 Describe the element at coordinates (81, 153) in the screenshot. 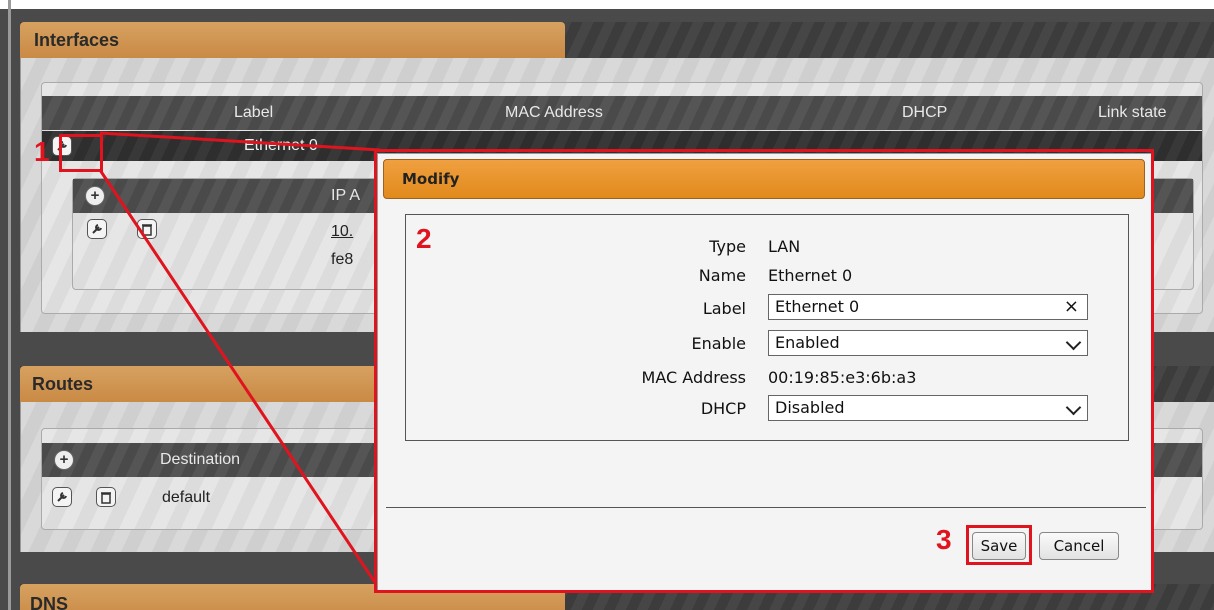

I see `edit-button-highlight` at that location.